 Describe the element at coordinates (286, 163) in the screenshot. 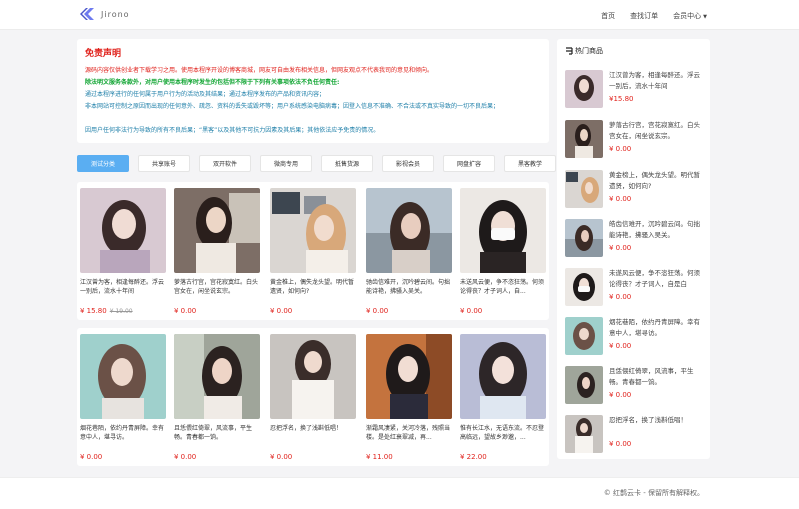

I see `tab-wechat: 微商专用` at that location.